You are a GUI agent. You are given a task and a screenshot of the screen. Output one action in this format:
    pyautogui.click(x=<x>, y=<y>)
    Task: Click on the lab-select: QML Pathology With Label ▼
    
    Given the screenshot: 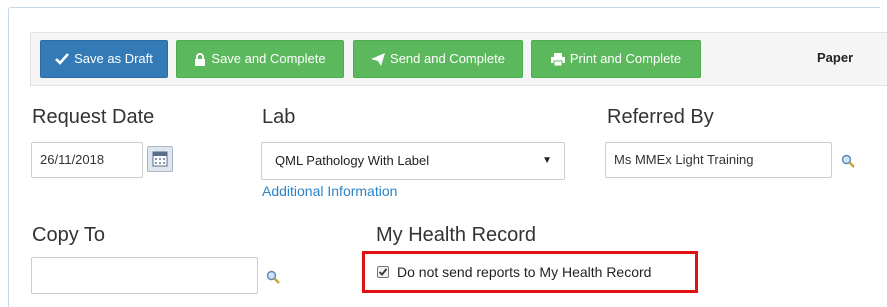 What is the action you would take?
    pyautogui.click(x=413, y=161)
    